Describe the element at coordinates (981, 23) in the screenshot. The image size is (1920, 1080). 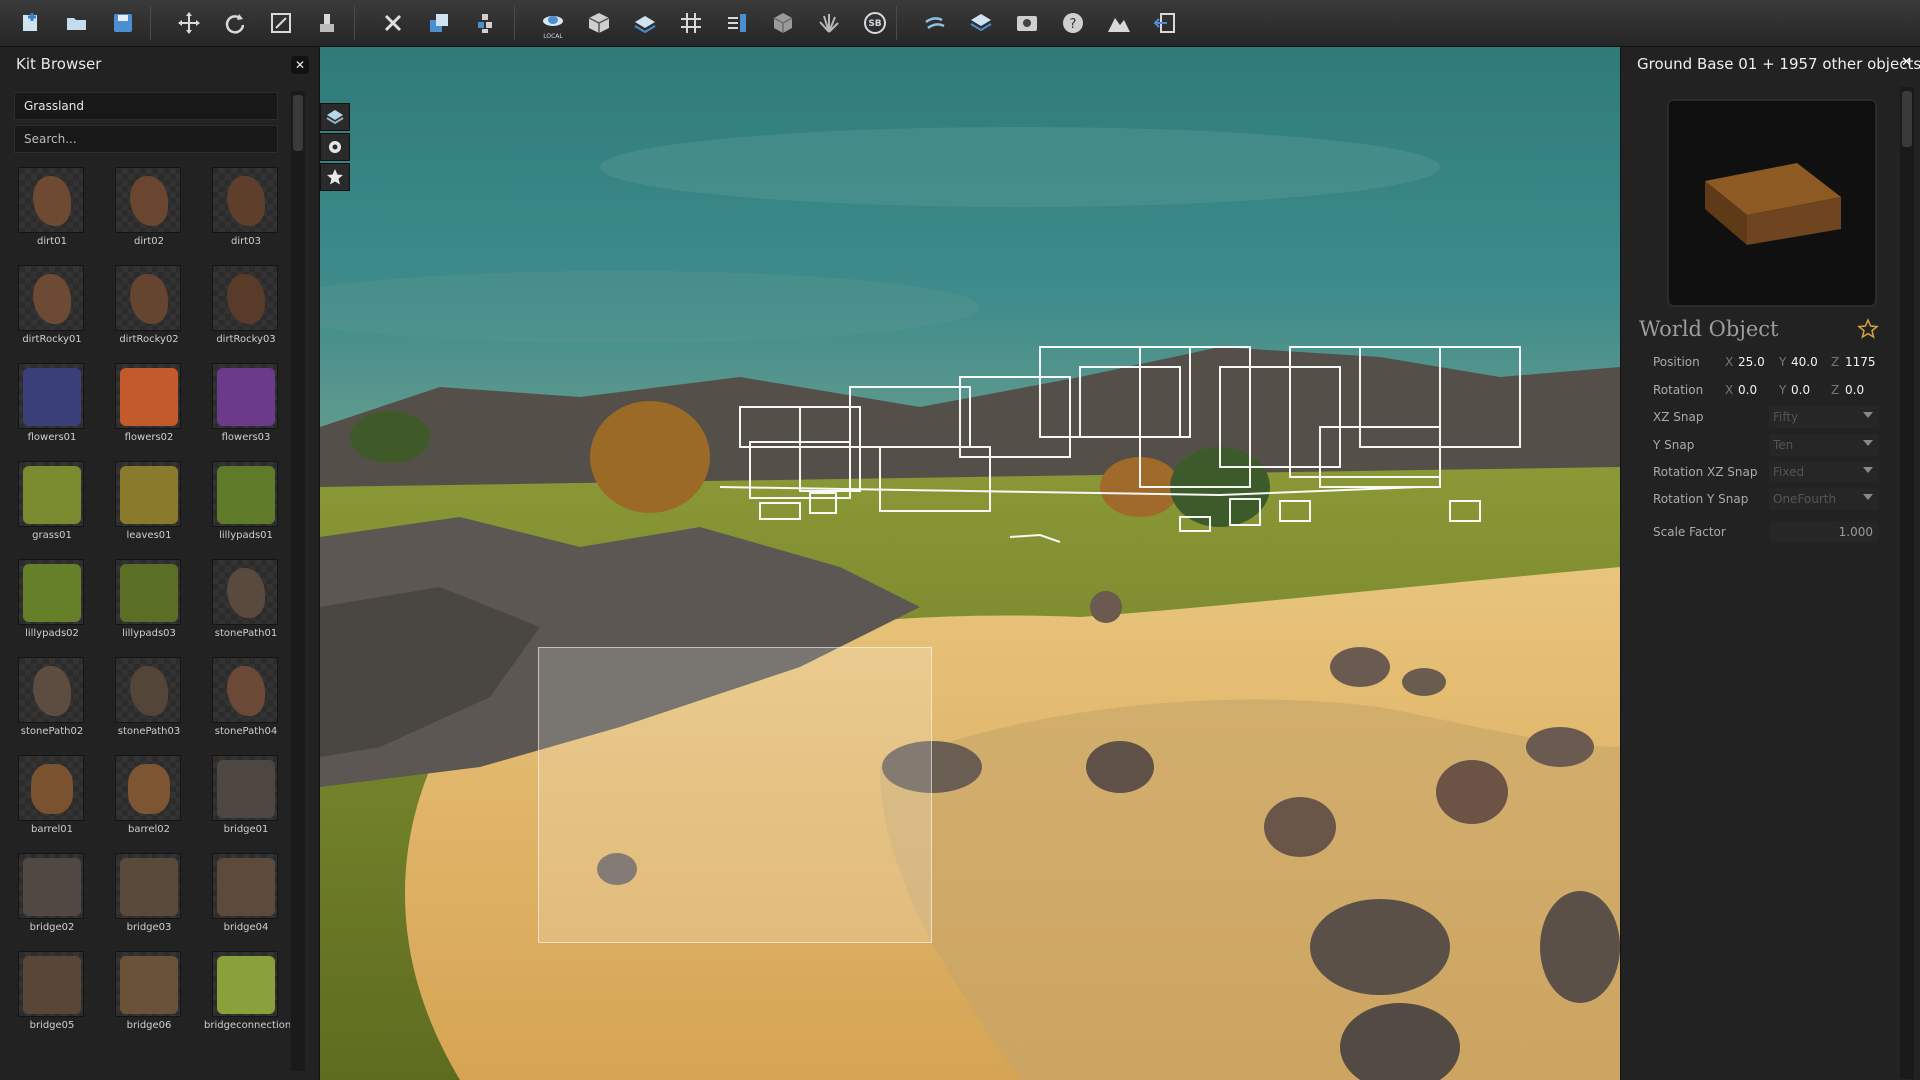
I see `layers-button` at that location.